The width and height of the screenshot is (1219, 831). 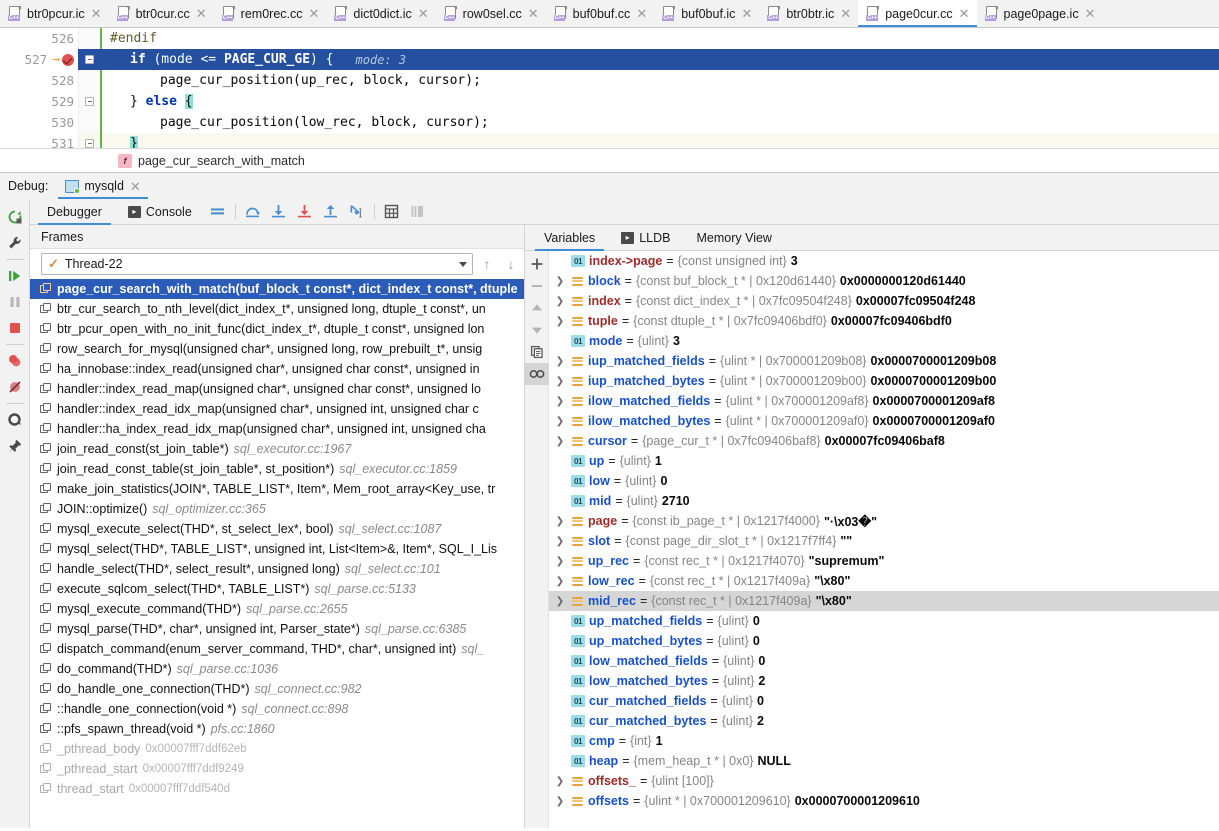 I want to click on frame-list-item: JOIN::optimize() sql_optimizer.cc:365, so click(x=277, y=509).